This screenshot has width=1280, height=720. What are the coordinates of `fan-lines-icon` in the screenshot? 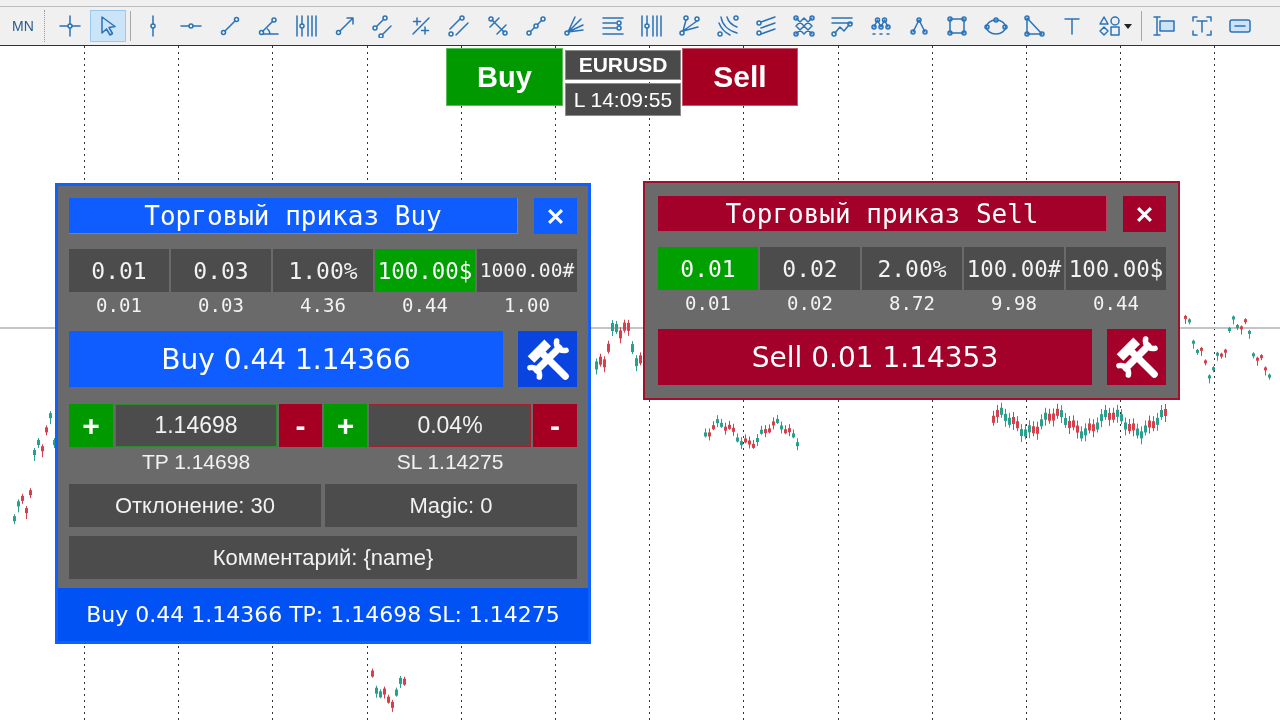 It's located at (689, 26).